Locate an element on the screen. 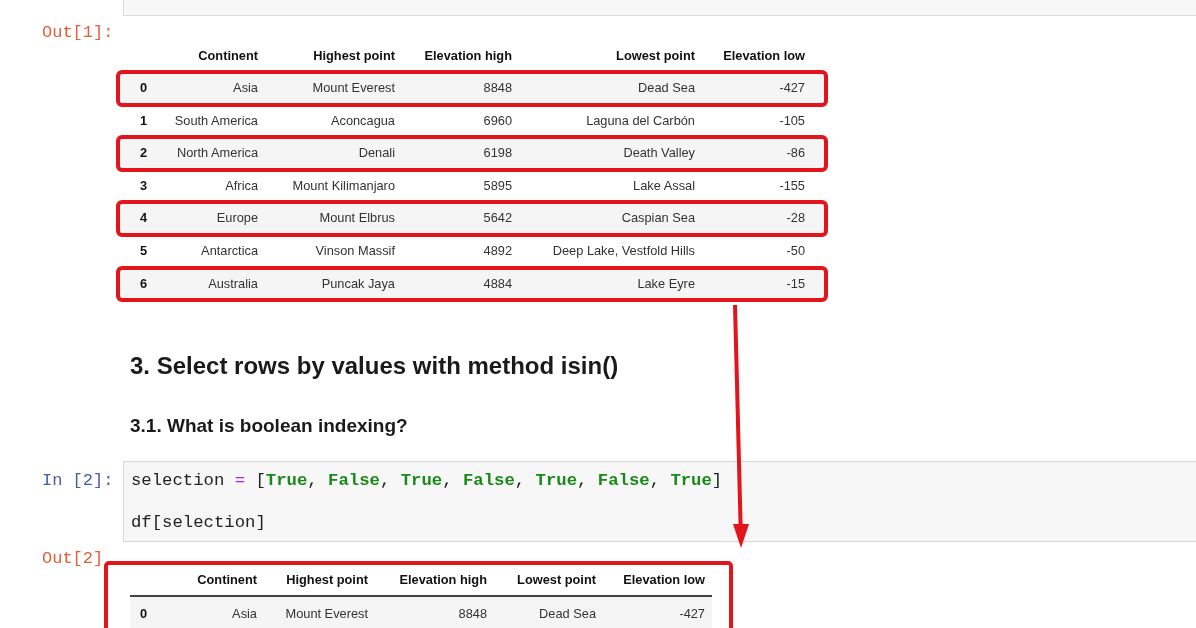 The image size is (1196, 628). table-cell-text: Aconcagua is located at coordinates (362, 120).